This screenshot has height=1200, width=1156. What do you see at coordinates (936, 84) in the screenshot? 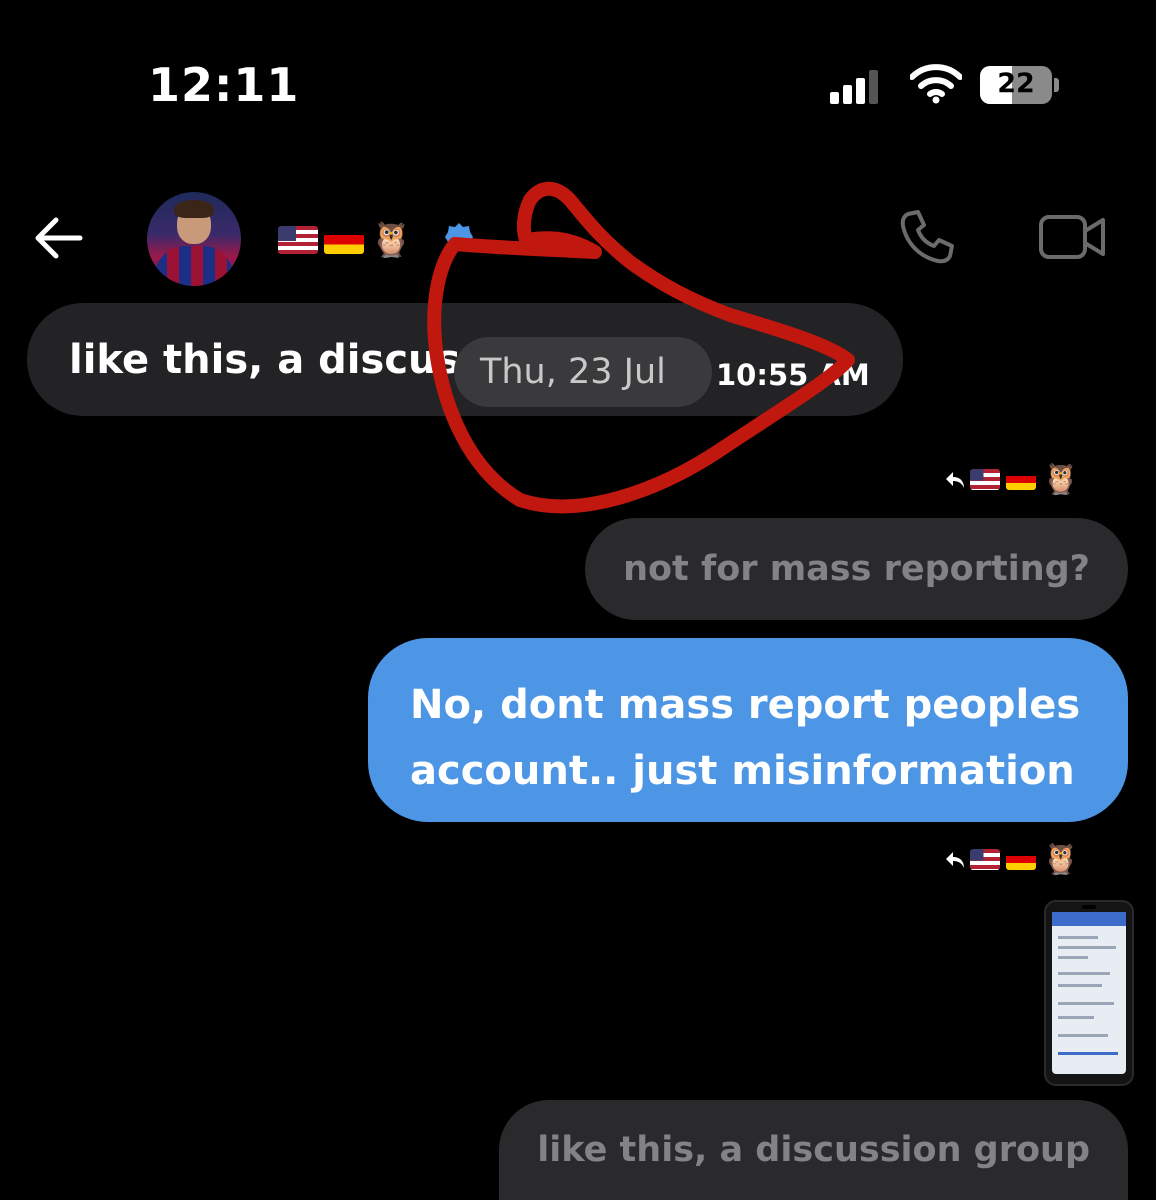
I see `wifi-icon` at bounding box center [936, 84].